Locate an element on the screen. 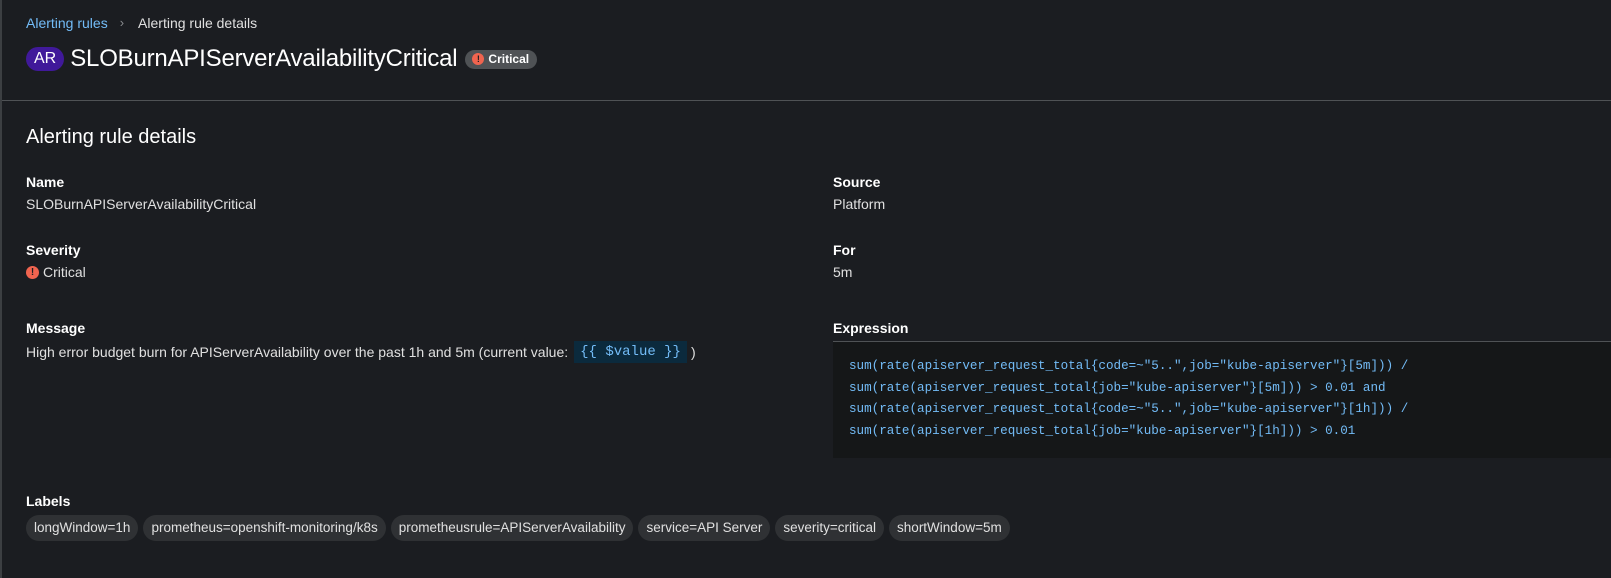 The image size is (1611, 578). for-value: 5m is located at coordinates (843, 272).